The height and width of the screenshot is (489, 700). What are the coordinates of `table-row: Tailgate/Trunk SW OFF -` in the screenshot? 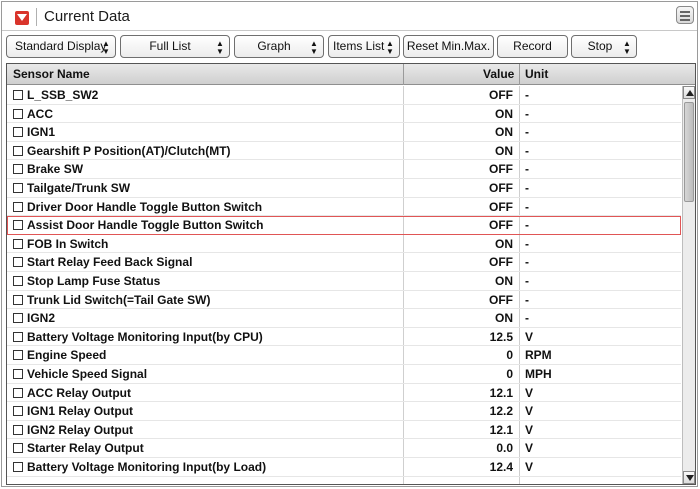 It's located at (344, 188).